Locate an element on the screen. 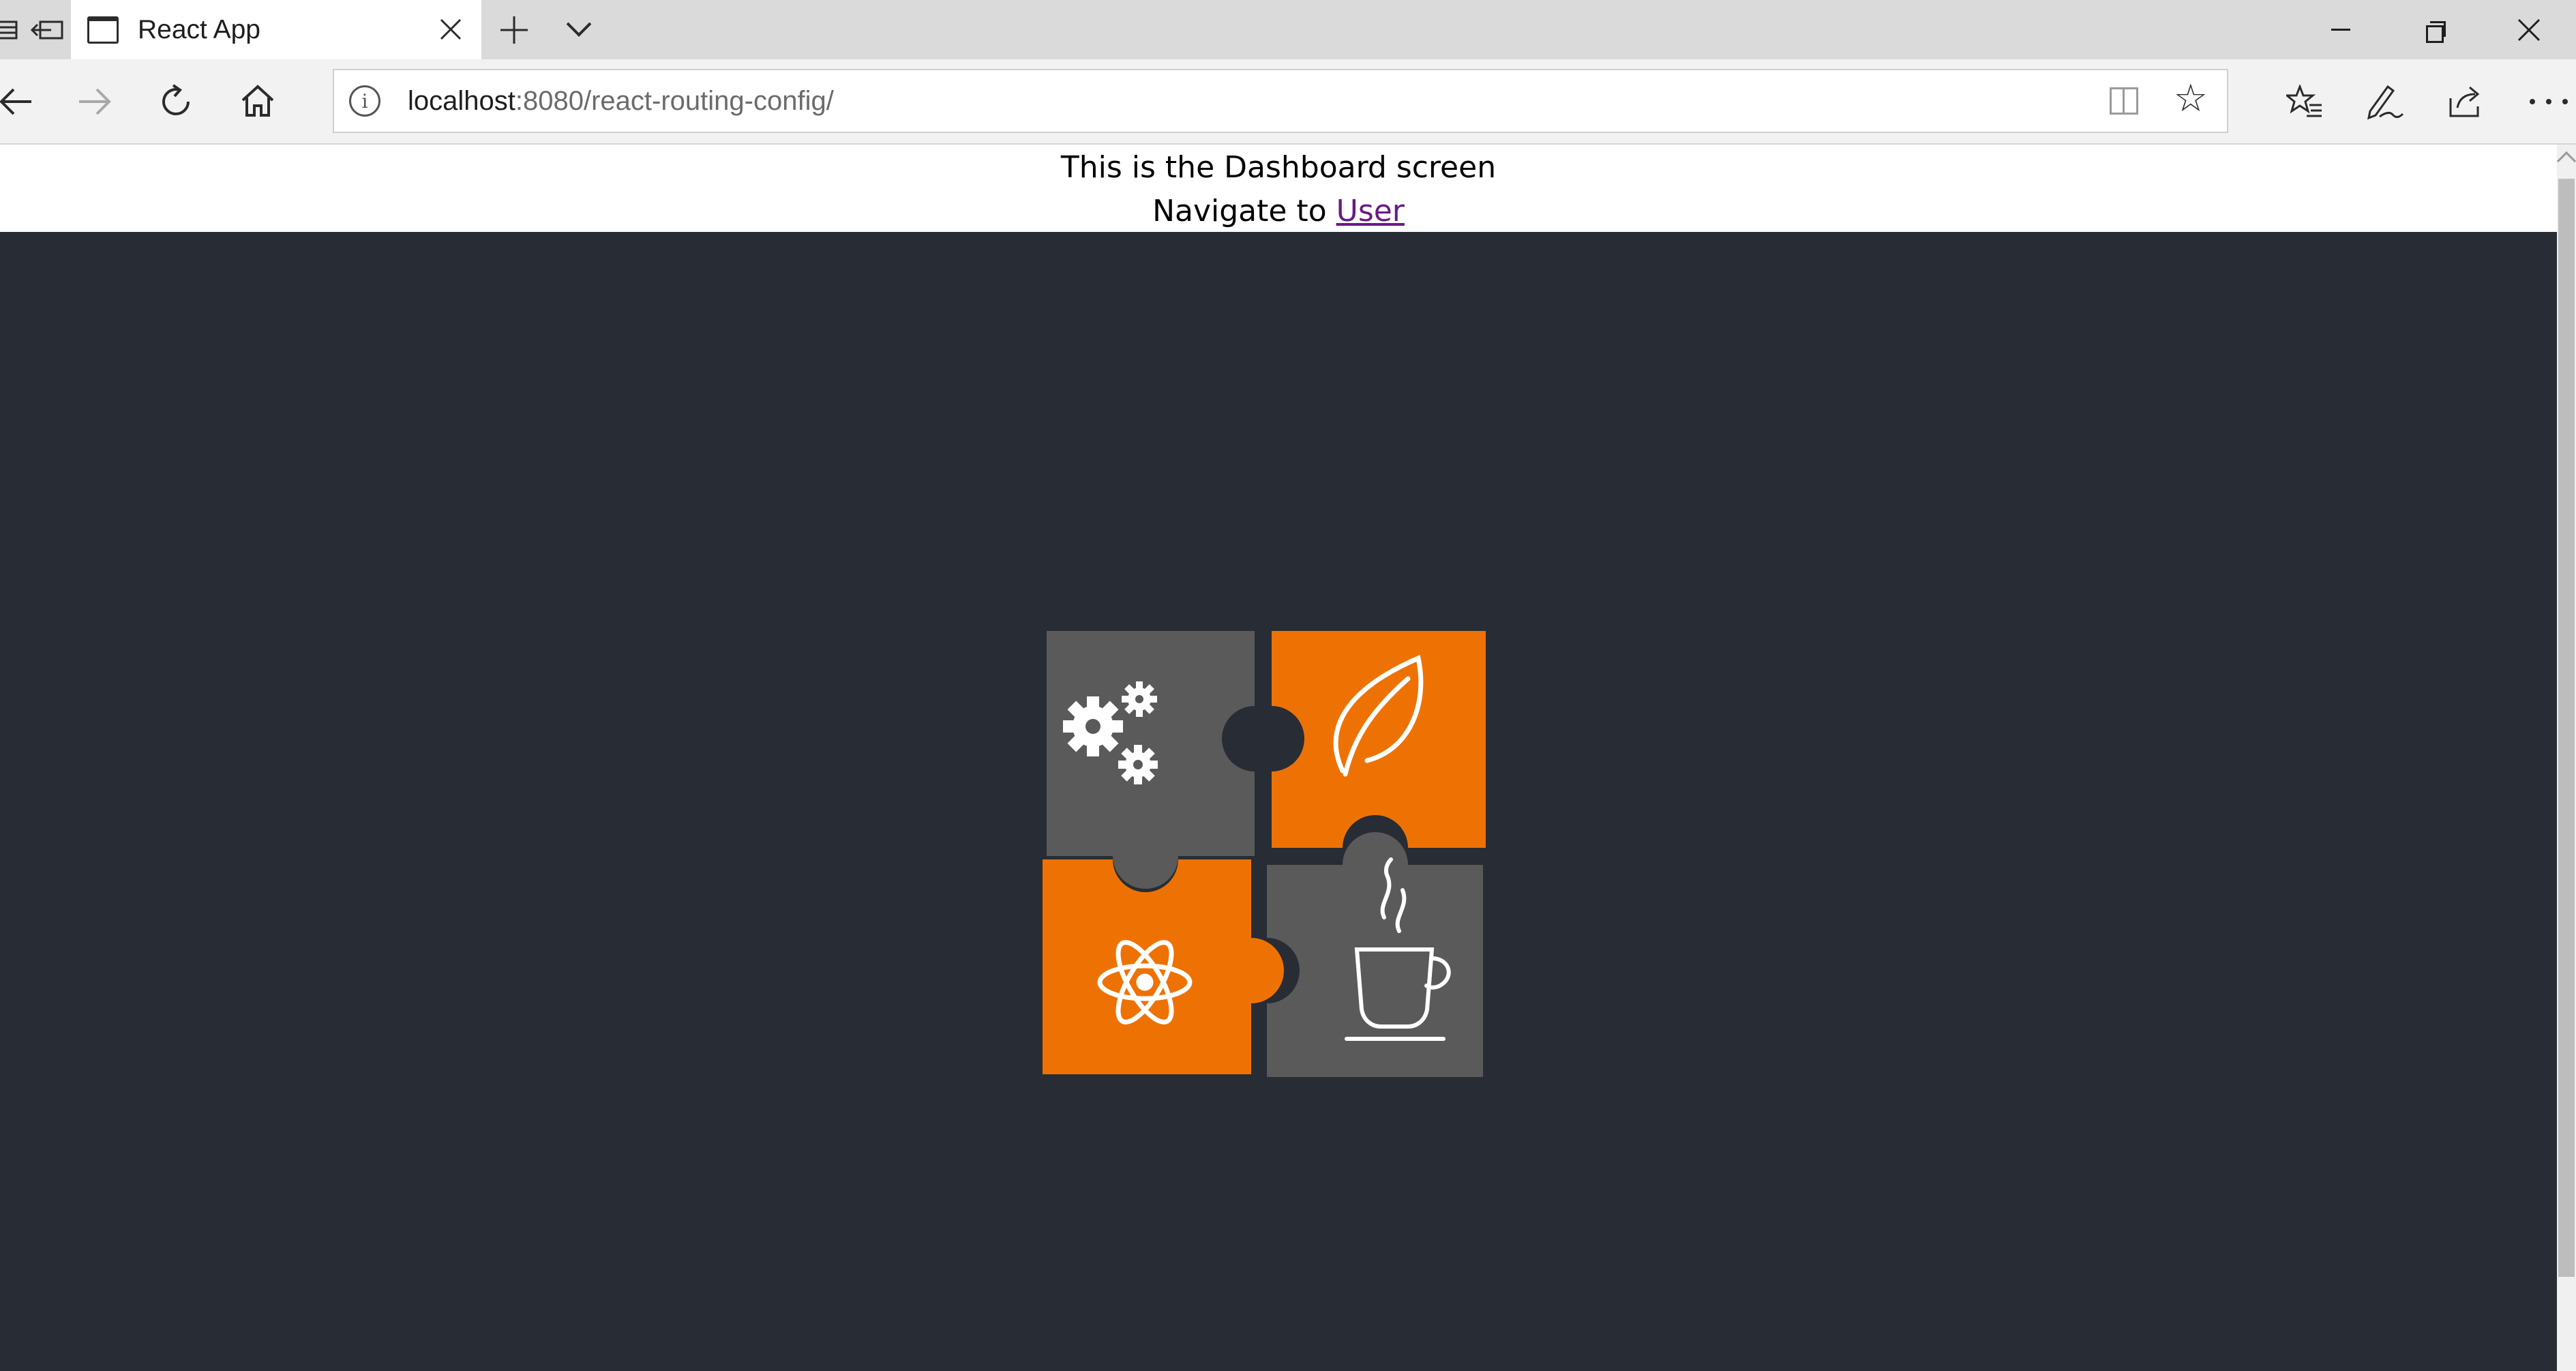 The image size is (2576, 1371). web-note-pen-icon is located at coordinates (2385, 102).